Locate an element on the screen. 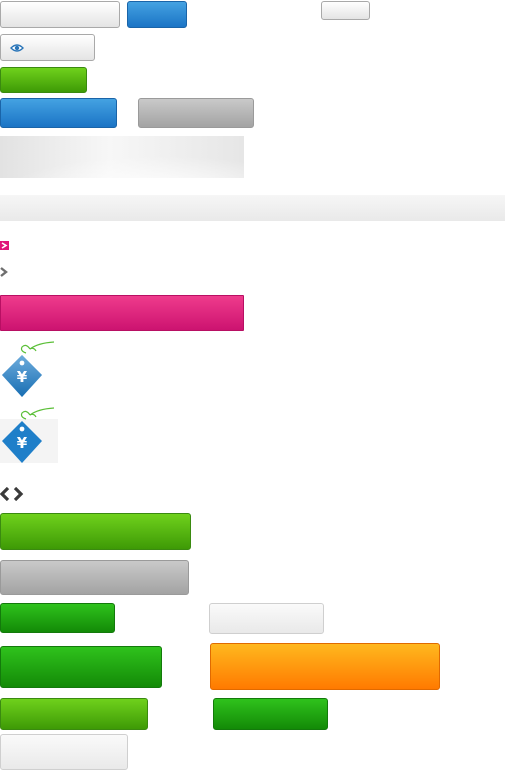 This screenshot has width=505, height=770. gray-large-button is located at coordinates (94, 577).